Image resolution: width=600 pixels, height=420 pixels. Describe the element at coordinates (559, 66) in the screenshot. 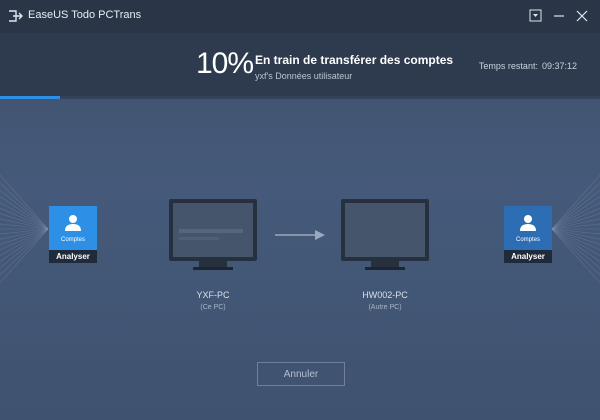

I see `time-remaining-value: 09:37:12` at that location.